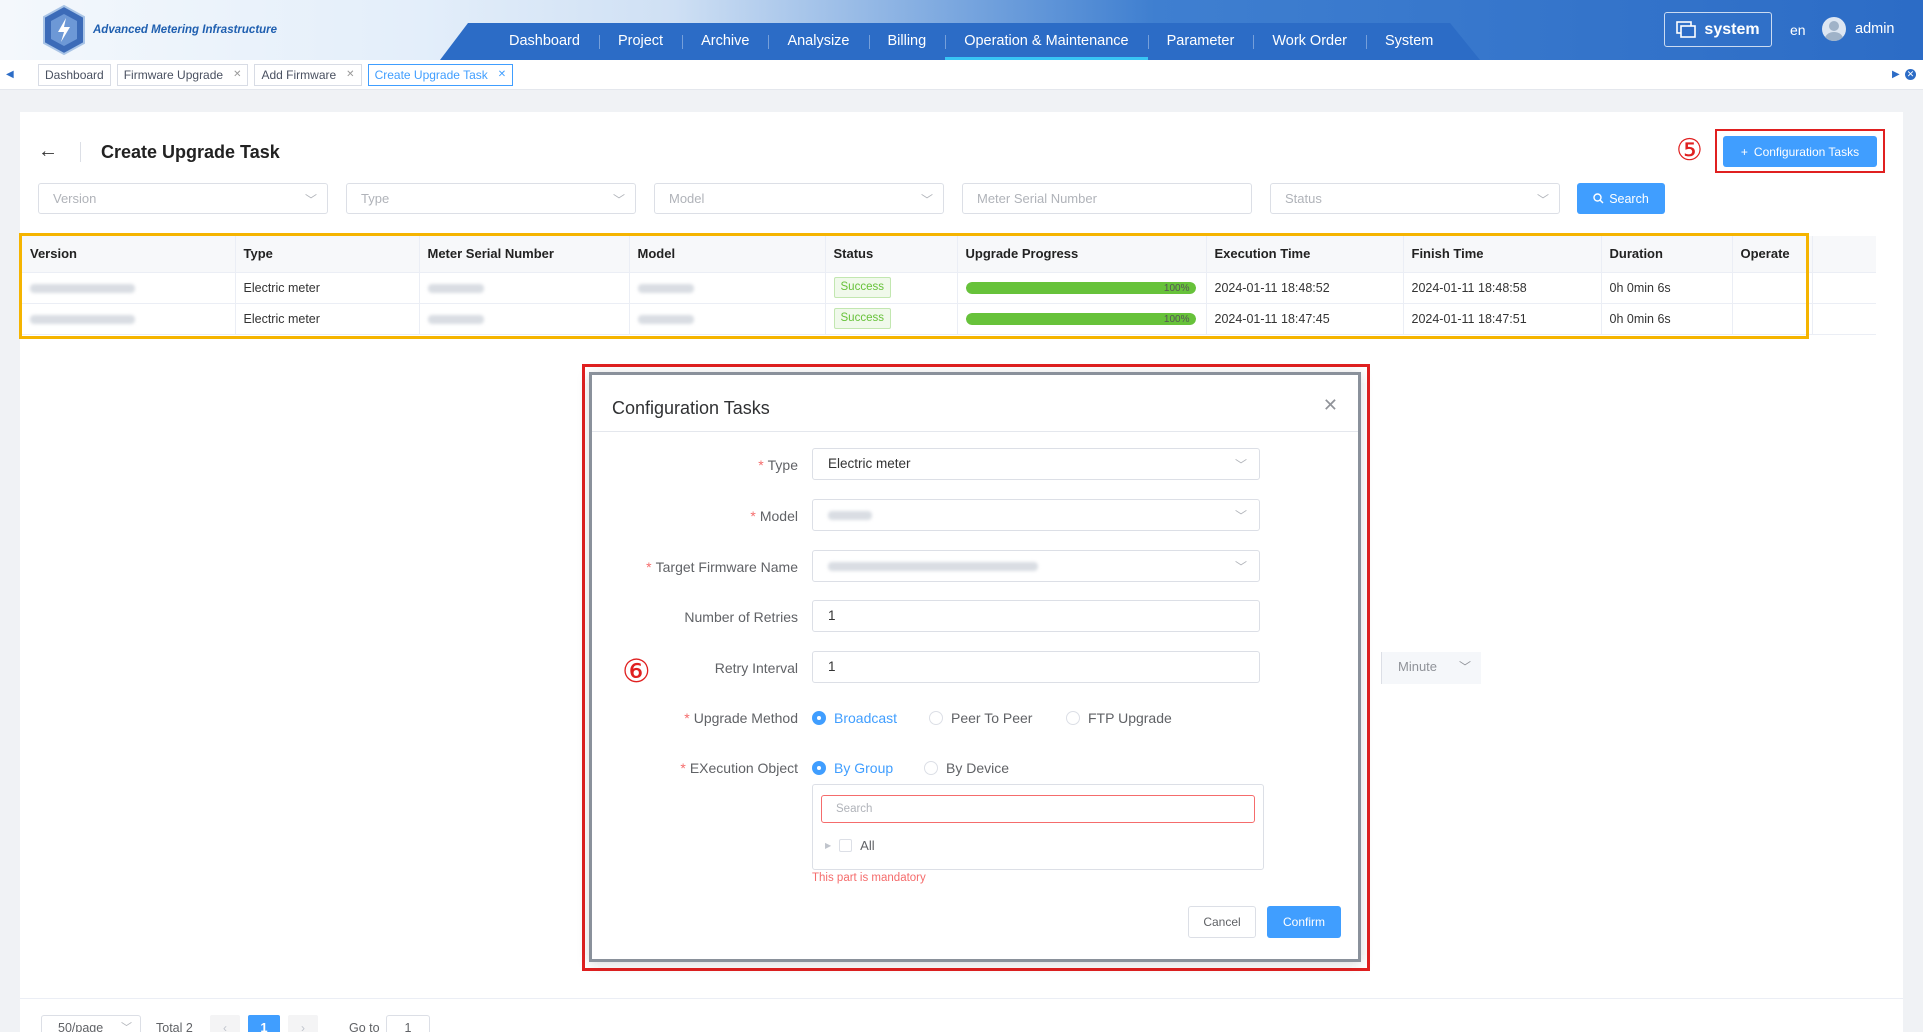 The width and height of the screenshot is (1923, 1032). What do you see at coordinates (933, 566) in the screenshot?
I see `redacted-firmware-value` at bounding box center [933, 566].